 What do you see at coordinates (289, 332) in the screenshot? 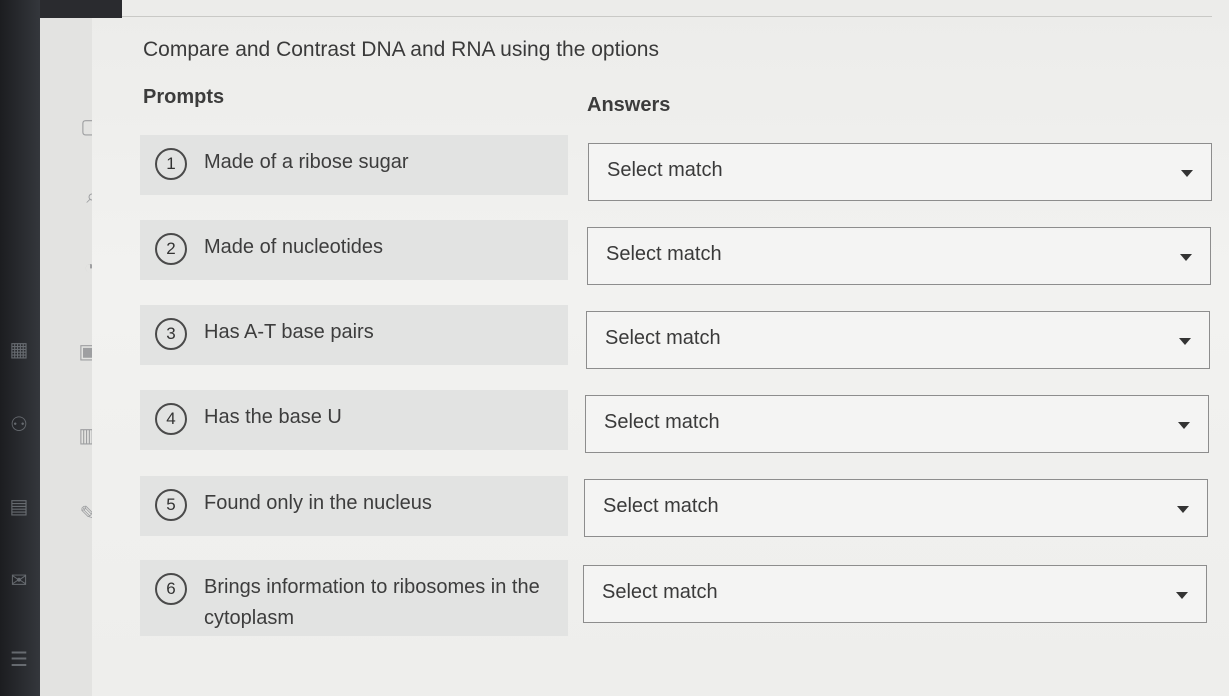
I see `prompt-text: Has A-T base pairs` at bounding box center [289, 332].